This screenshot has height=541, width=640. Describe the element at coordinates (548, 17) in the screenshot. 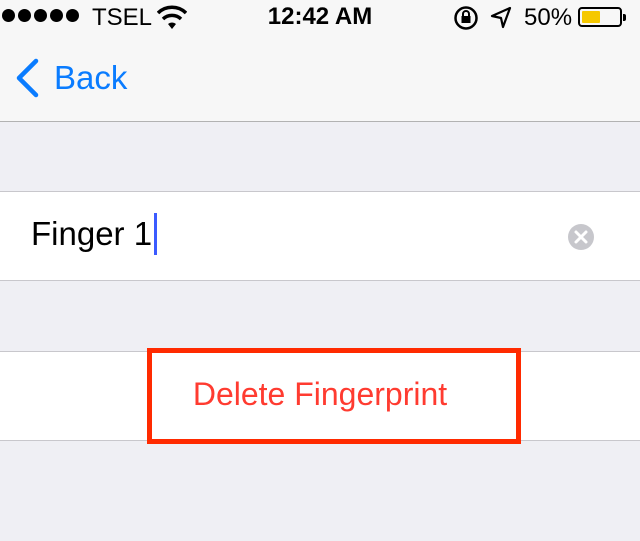

I see `battery-percent: 50%` at that location.